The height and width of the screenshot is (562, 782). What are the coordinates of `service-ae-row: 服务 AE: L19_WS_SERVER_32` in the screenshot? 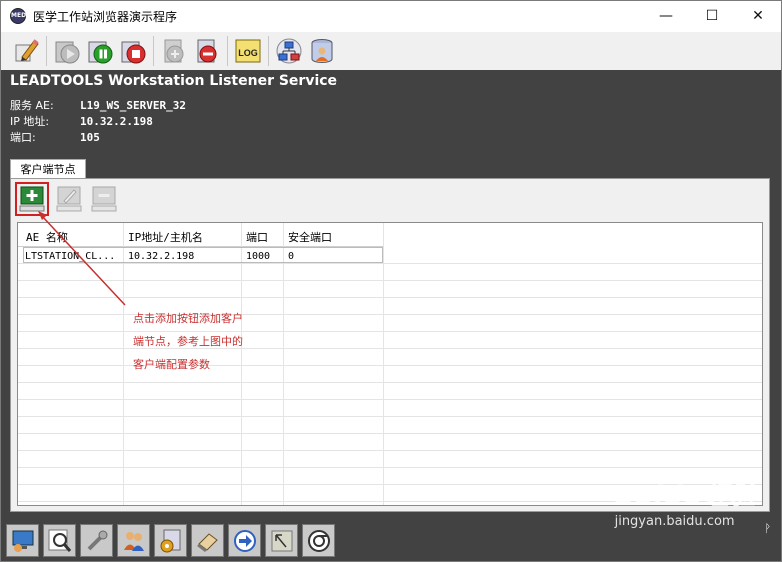 It's located at (98, 105).